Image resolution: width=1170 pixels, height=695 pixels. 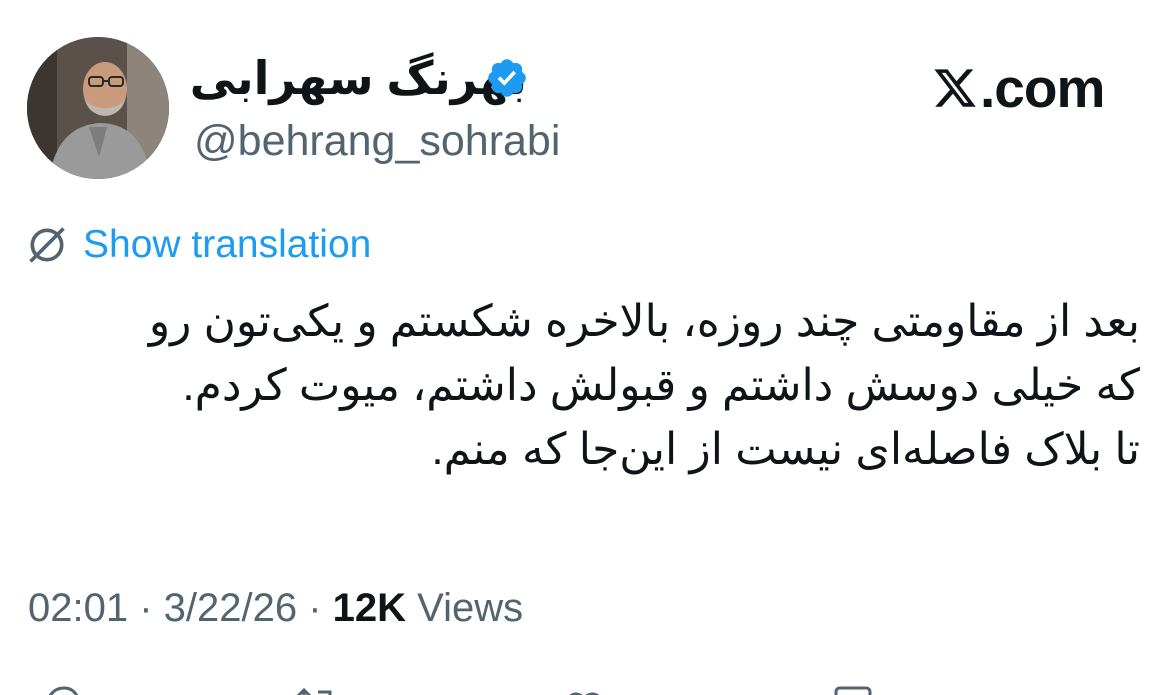 What do you see at coordinates (98, 108) in the screenshot?
I see `profile-avatar` at bounding box center [98, 108].